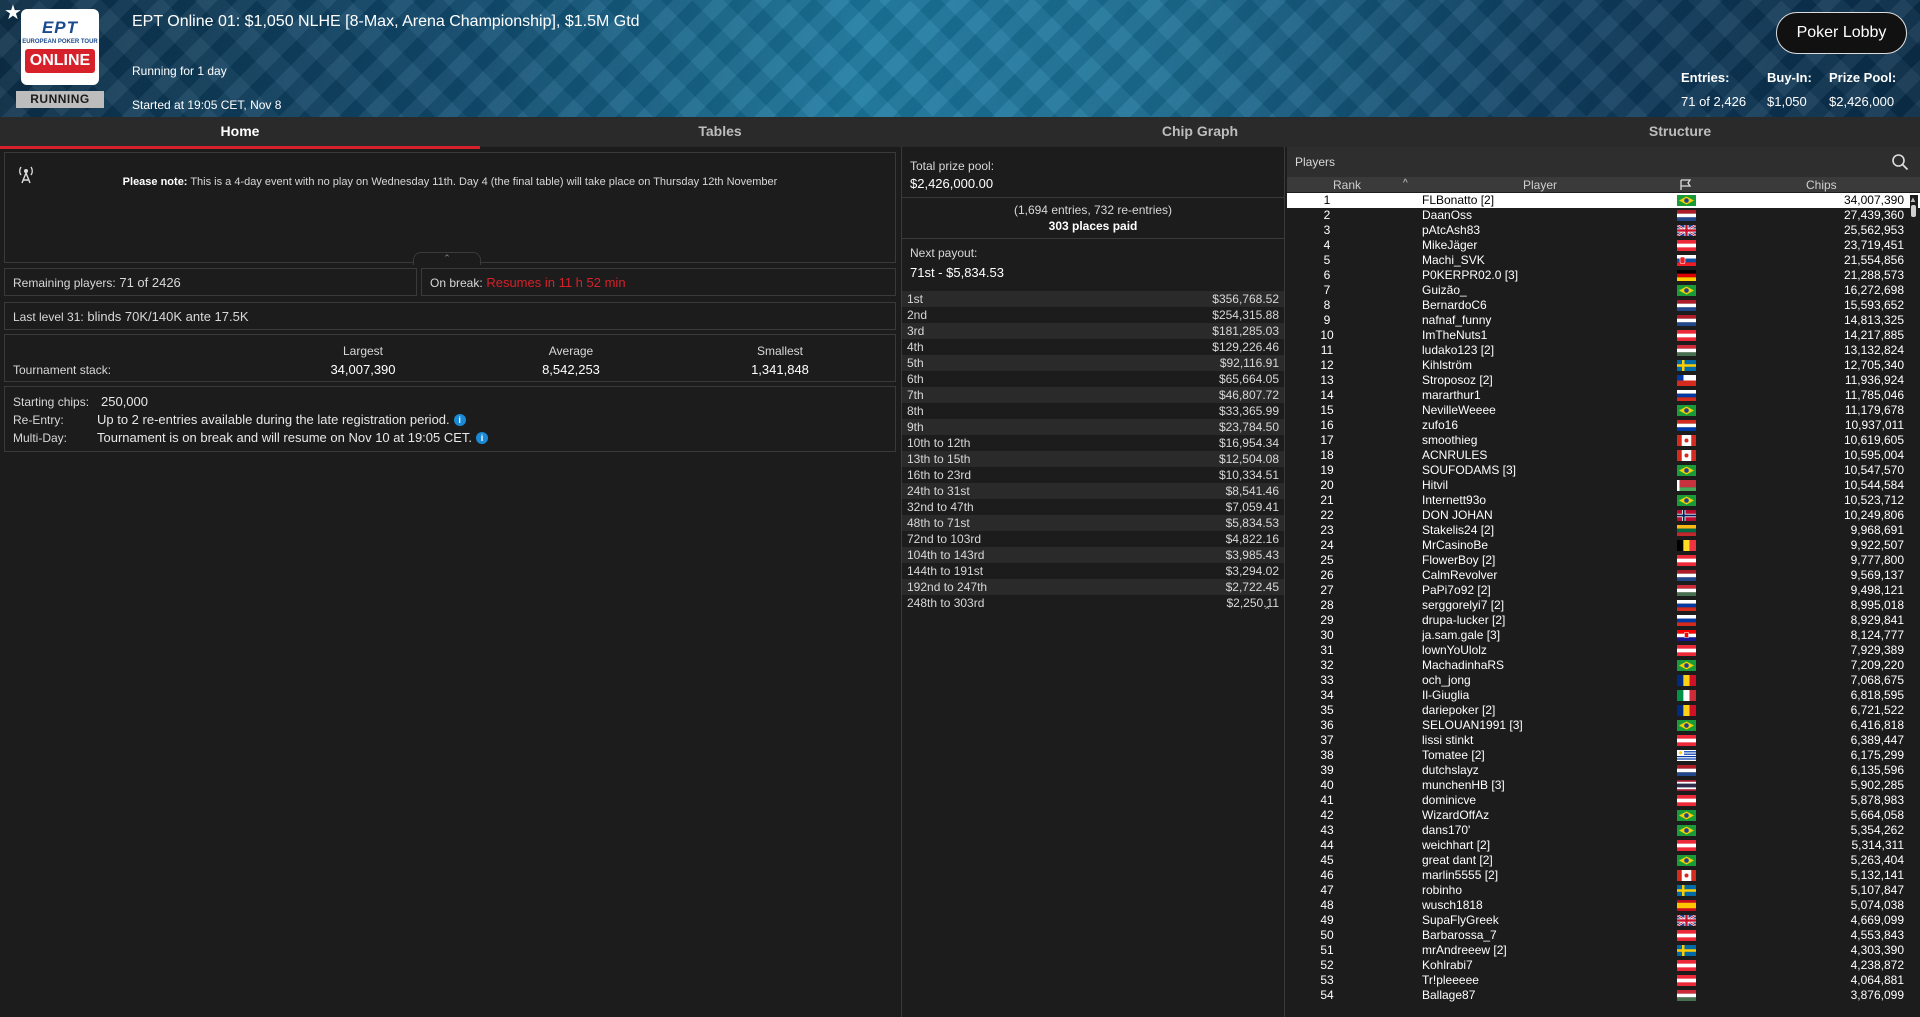 This screenshot has width=1920, height=1017. Describe the element at coordinates (1603, 665) in the screenshot. I see `player-row: 32 MachadinhaRS 7,209,220` at that location.